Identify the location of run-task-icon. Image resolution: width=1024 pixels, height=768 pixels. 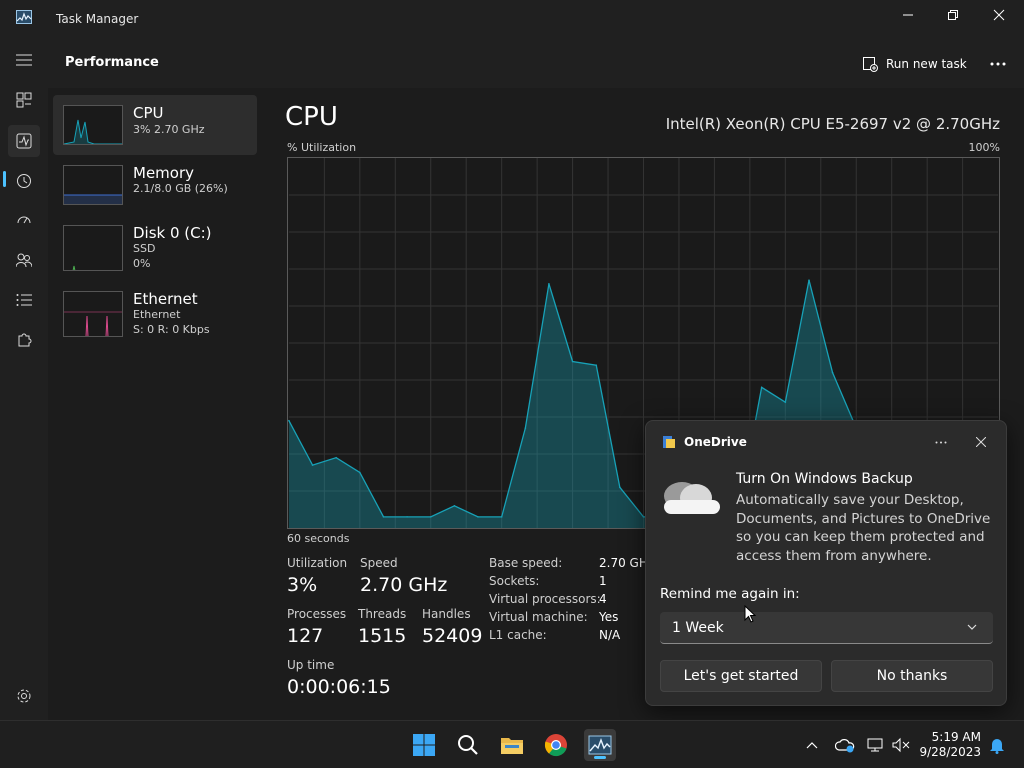
(870, 64).